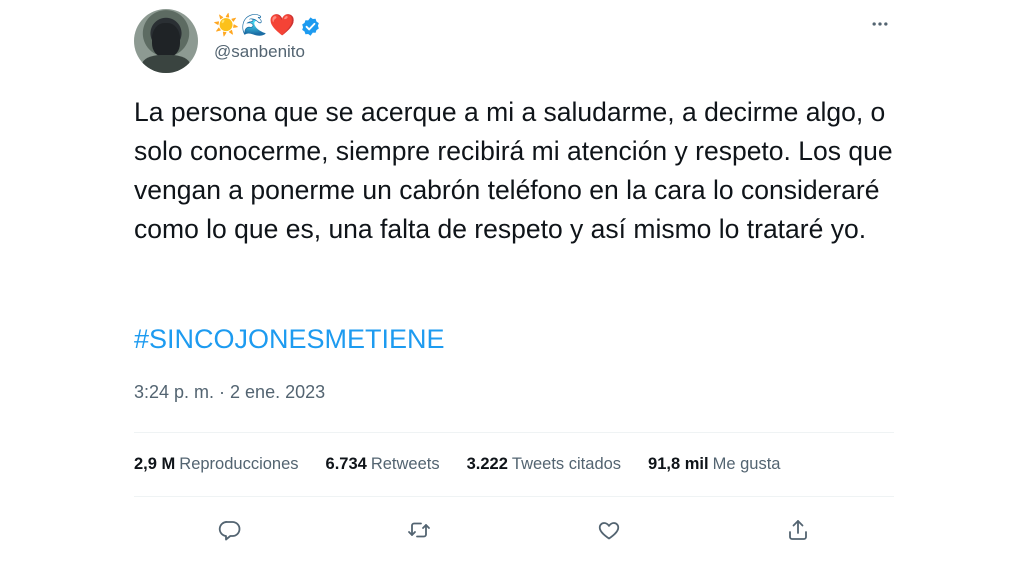 The width and height of the screenshot is (1024, 576). I want to click on share-icon, so click(798, 530).